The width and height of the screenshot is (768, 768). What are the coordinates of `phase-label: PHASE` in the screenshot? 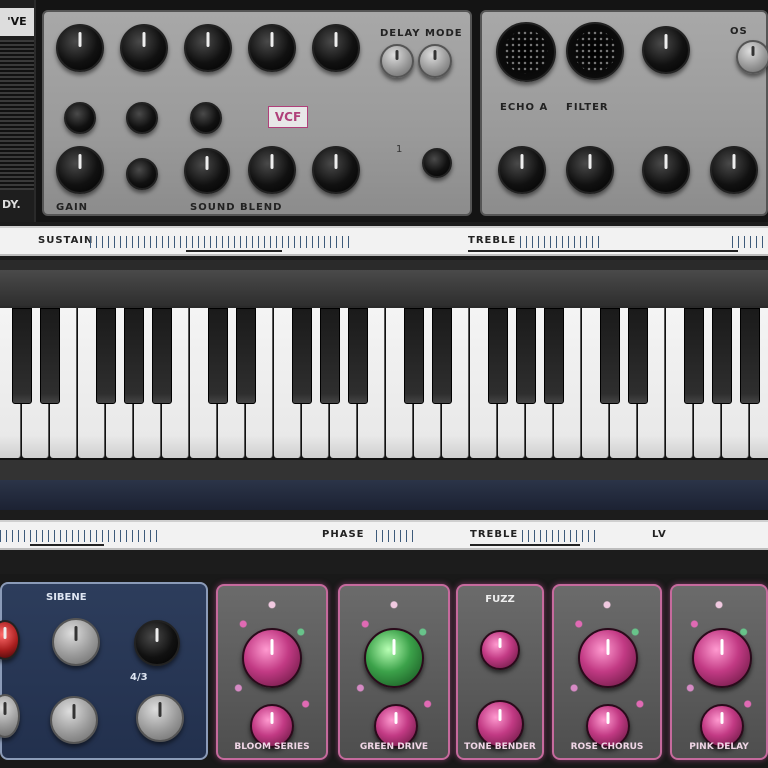 It's located at (343, 534).